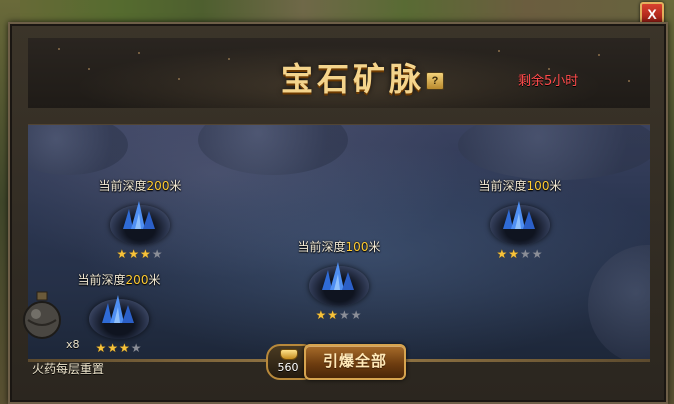 This screenshot has height=404, width=674. I want to click on cost-value: 560, so click(288, 367).